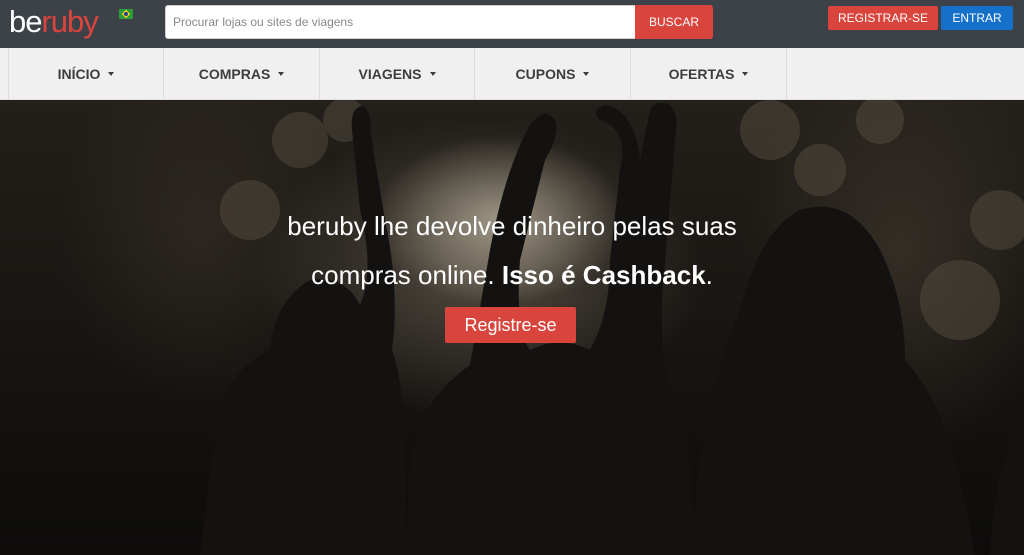  I want to click on nav-item-label: VIAGENS, so click(390, 74).